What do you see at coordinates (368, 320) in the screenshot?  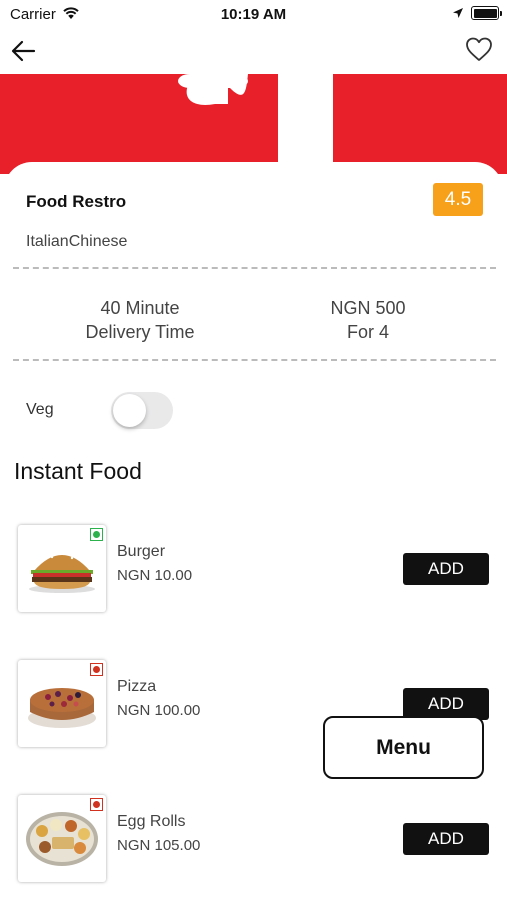 I see `cost-info: NGN 500 For 4` at bounding box center [368, 320].